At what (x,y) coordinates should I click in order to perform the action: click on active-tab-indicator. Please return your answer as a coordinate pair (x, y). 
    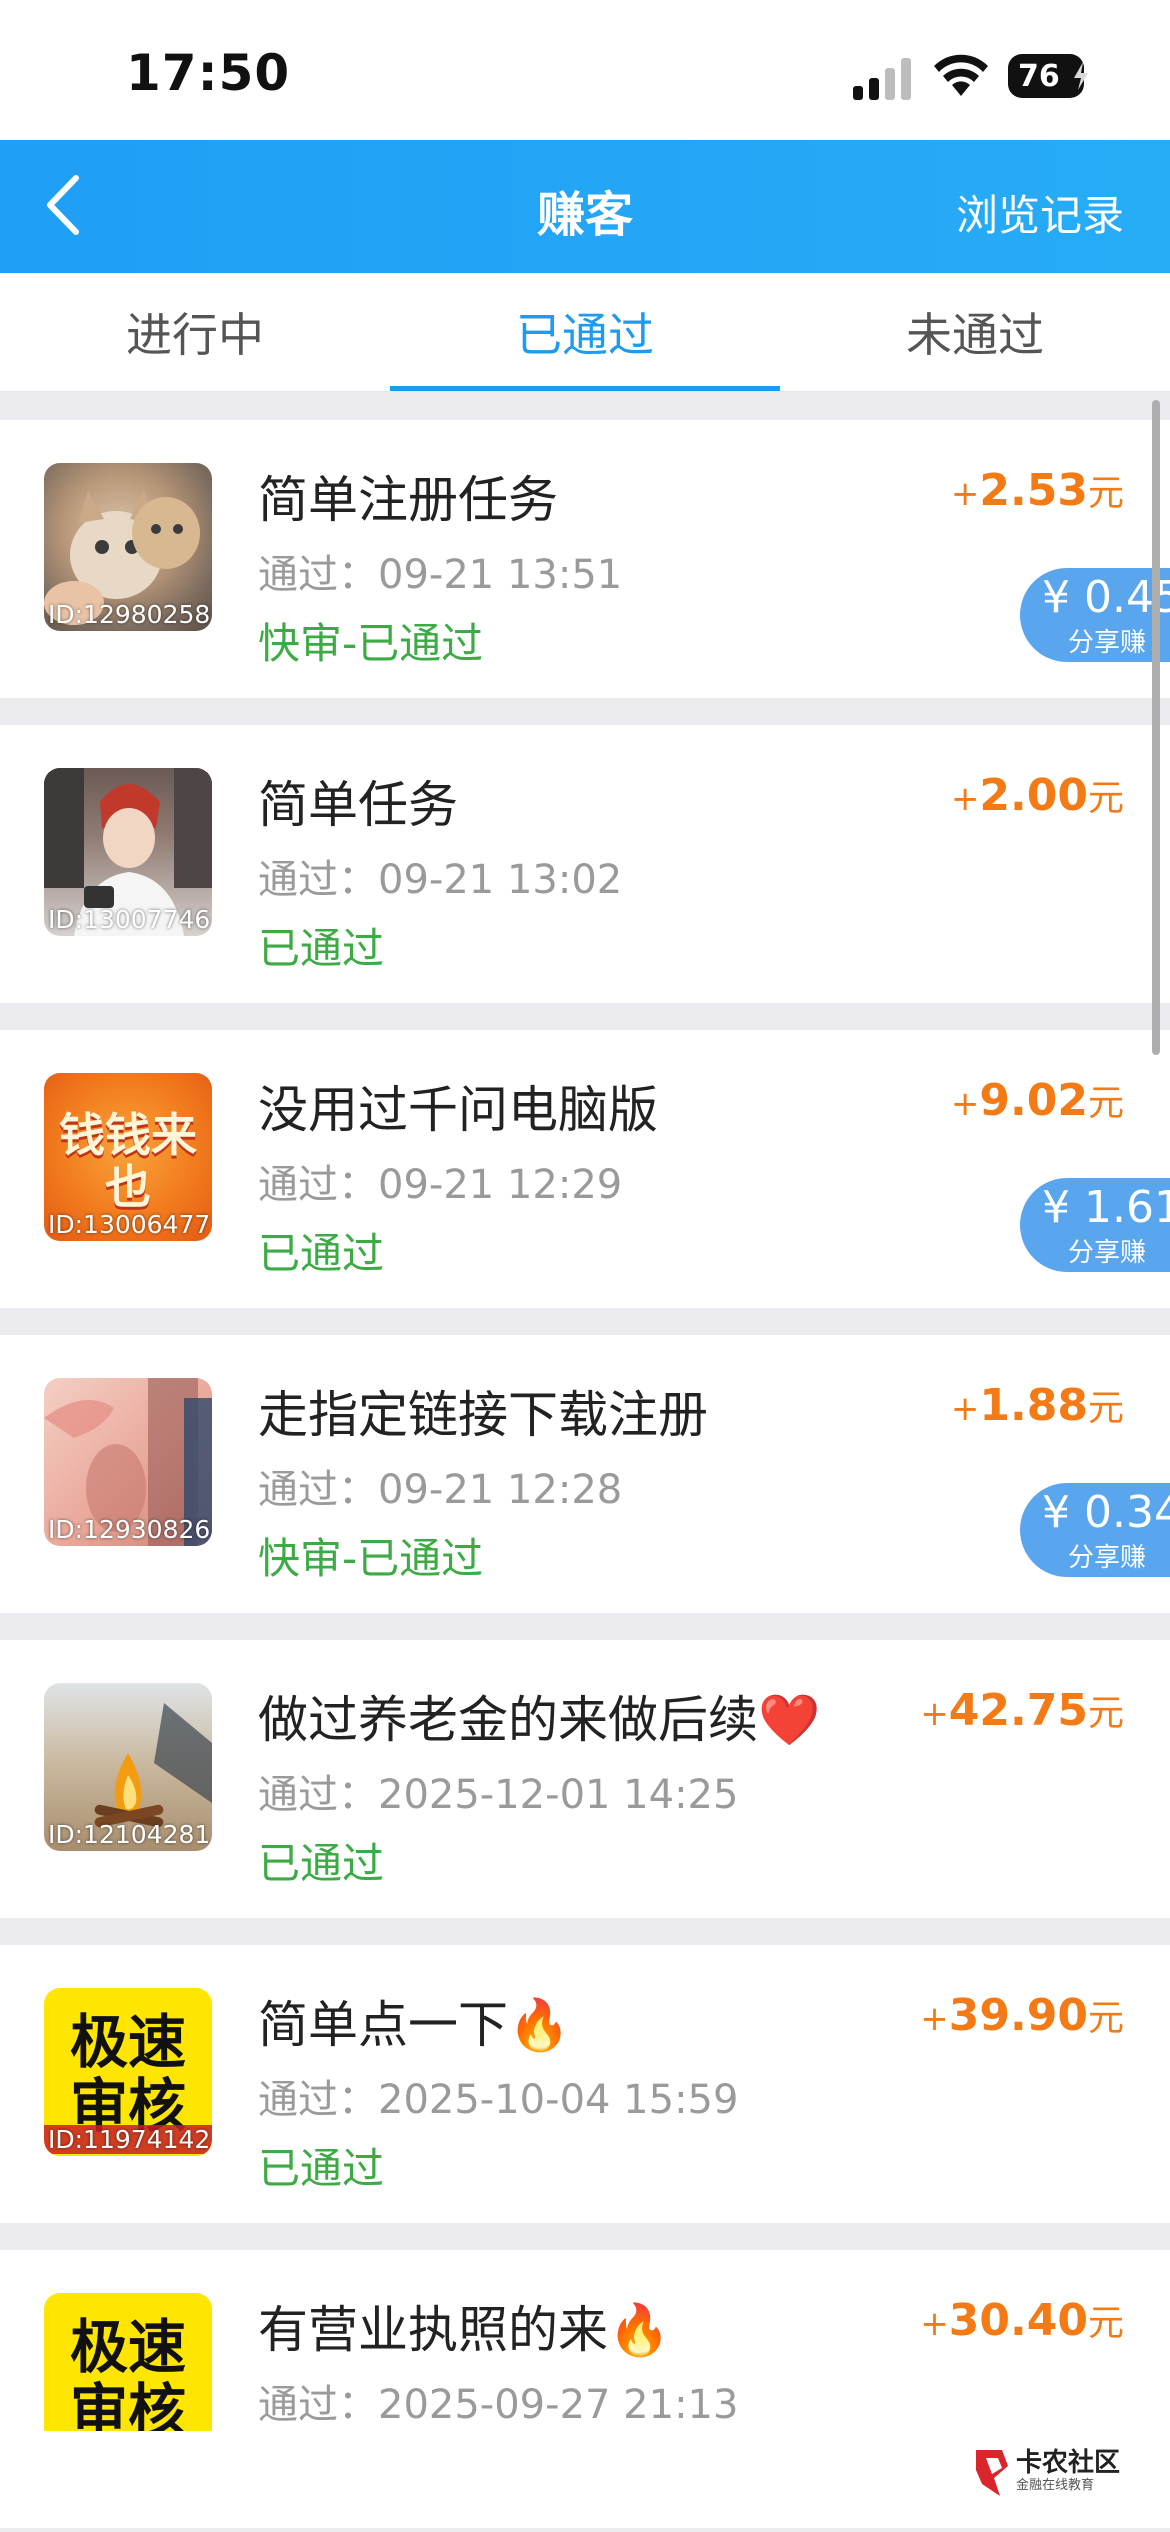
    Looking at the image, I should click on (585, 388).